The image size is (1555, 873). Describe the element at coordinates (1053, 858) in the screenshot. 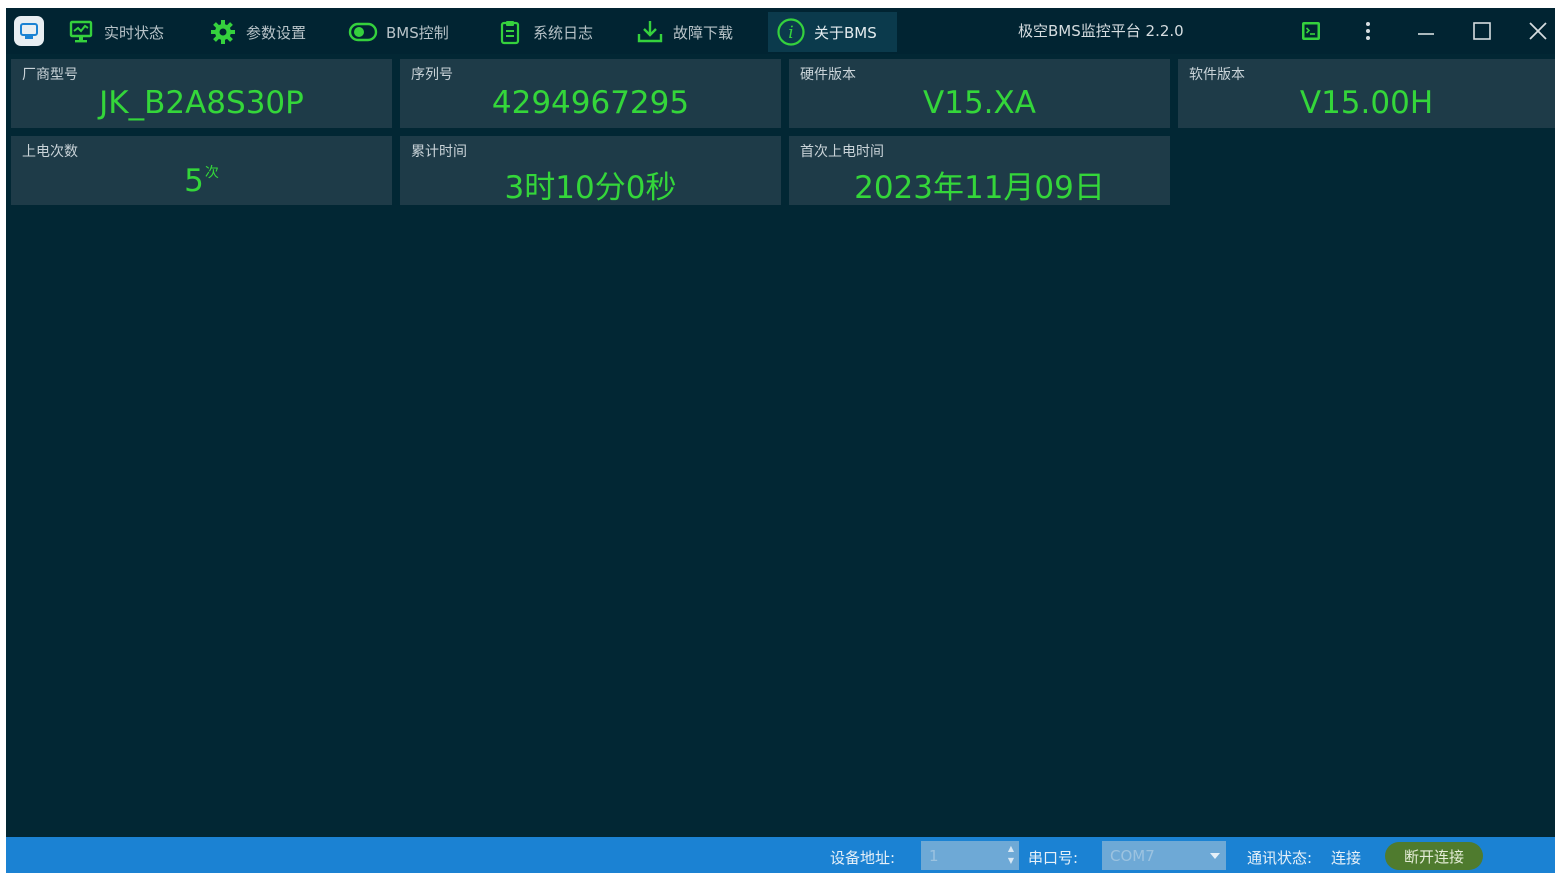

I see `port-label: 串口号:` at that location.